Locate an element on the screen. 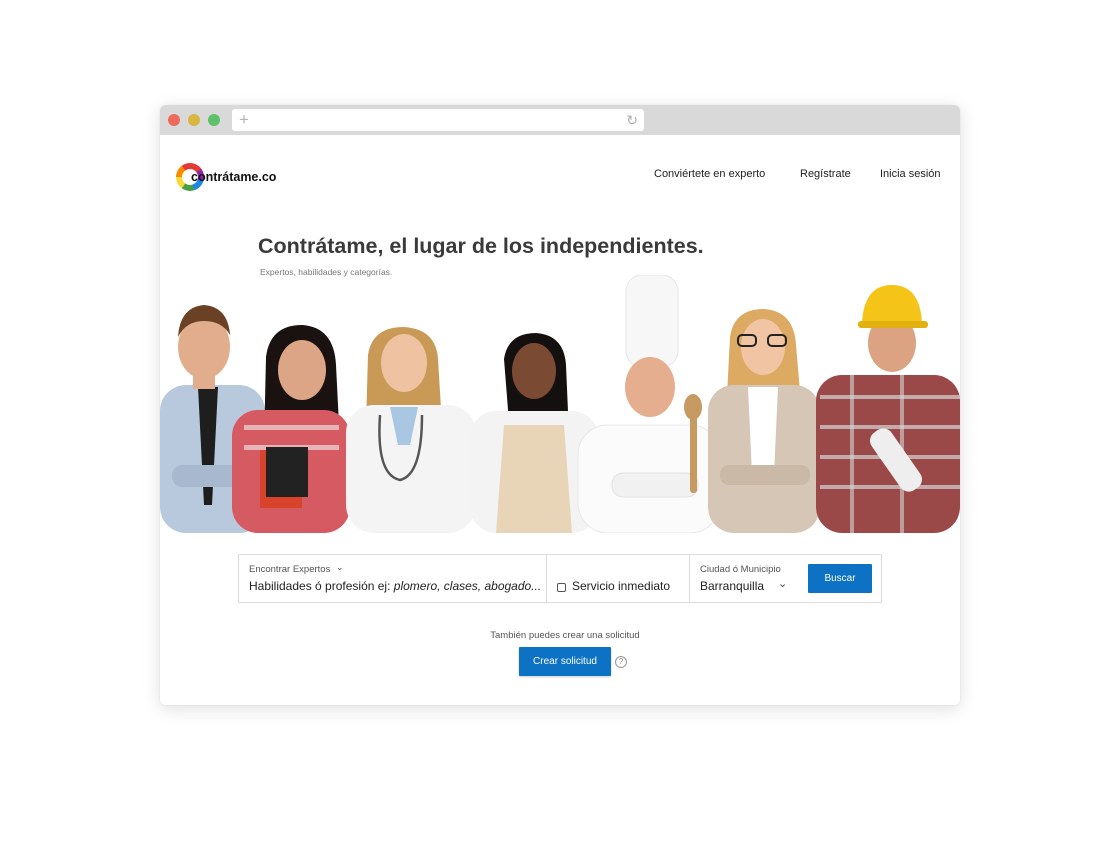  plus-icon: + is located at coordinates (244, 120).